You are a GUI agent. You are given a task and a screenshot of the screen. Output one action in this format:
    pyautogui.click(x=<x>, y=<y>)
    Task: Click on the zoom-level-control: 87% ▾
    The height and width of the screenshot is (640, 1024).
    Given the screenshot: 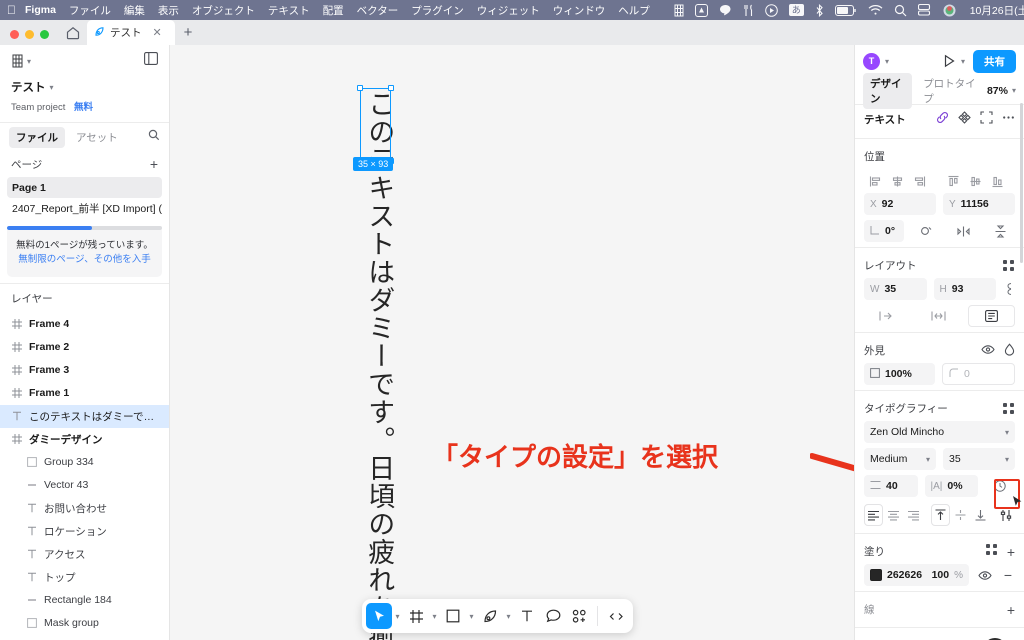 What is the action you would take?
    pyautogui.click(x=1001, y=91)
    